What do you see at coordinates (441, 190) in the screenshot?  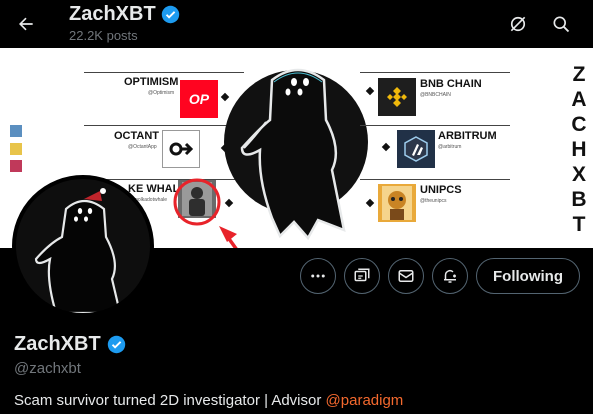 I see `partner-name: UNIPCS` at bounding box center [441, 190].